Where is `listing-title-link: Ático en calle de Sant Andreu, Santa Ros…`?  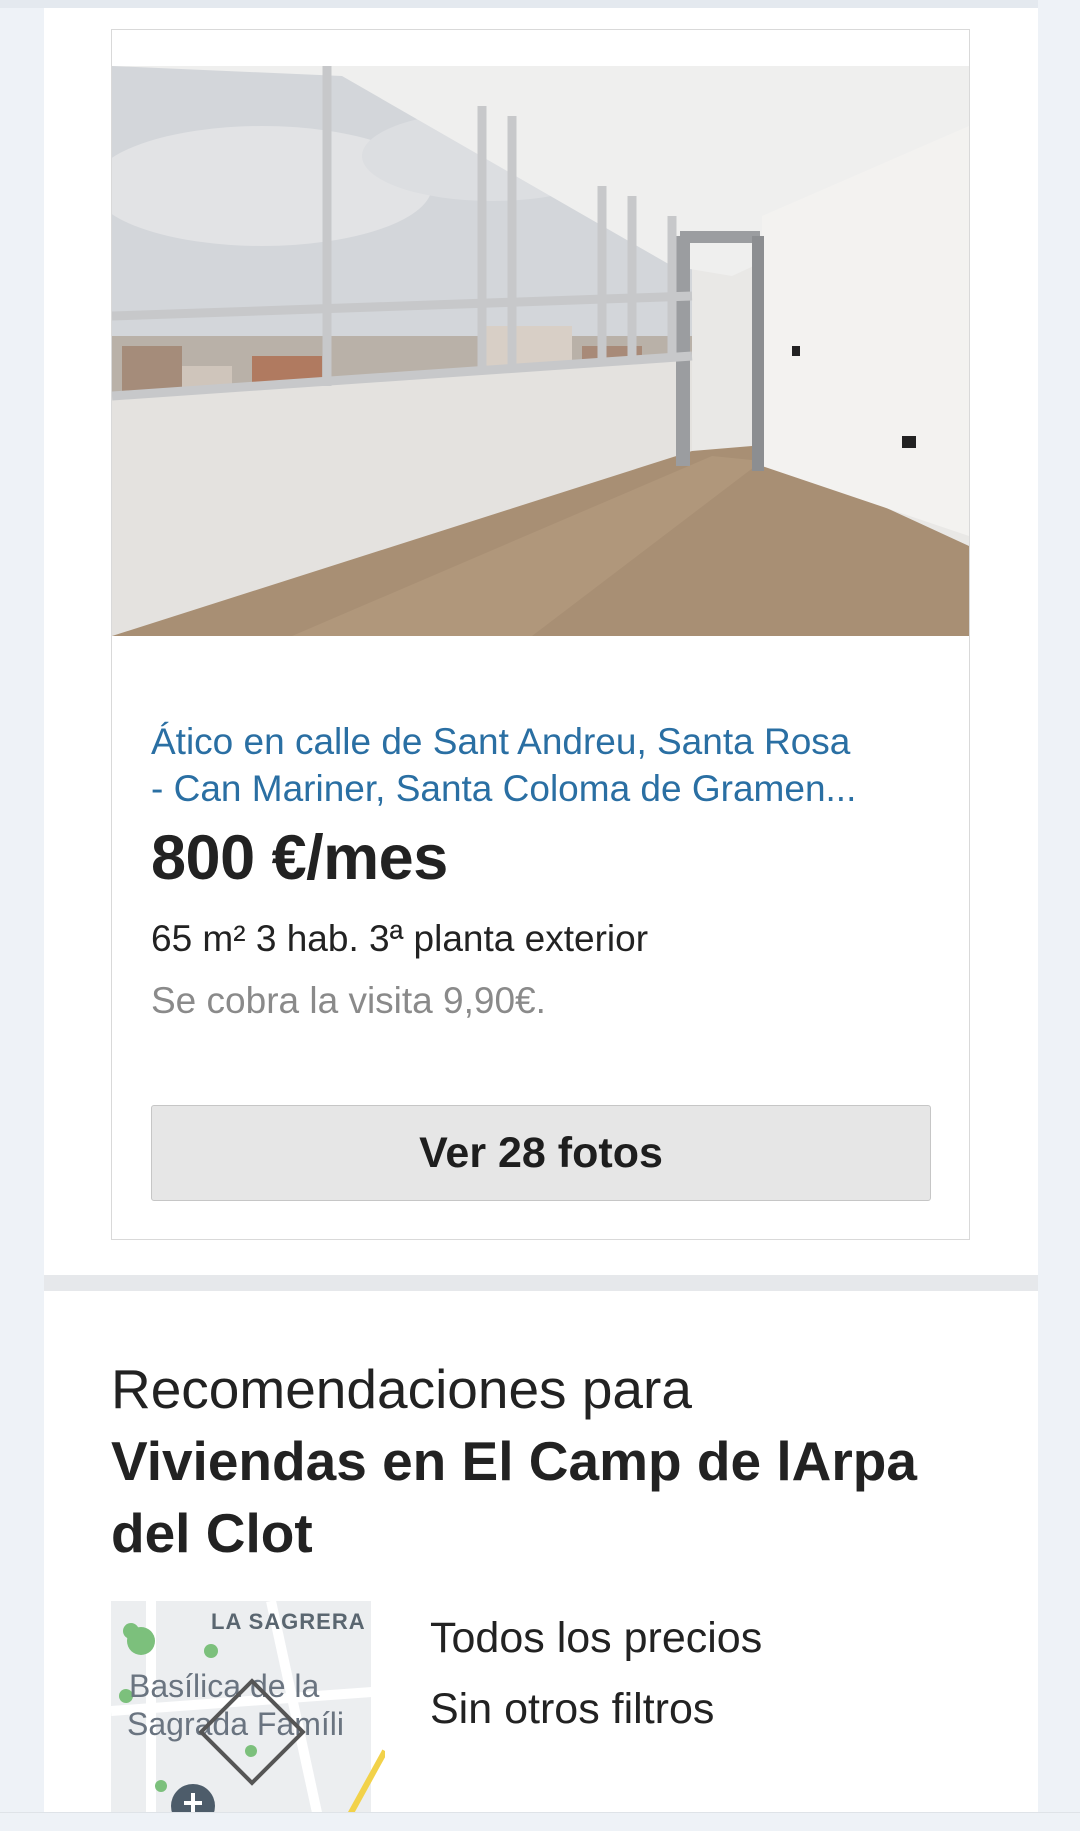 listing-title-link: Ático en calle de Sant Andreu, Santa Ros… is located at coordinates (546, 765).